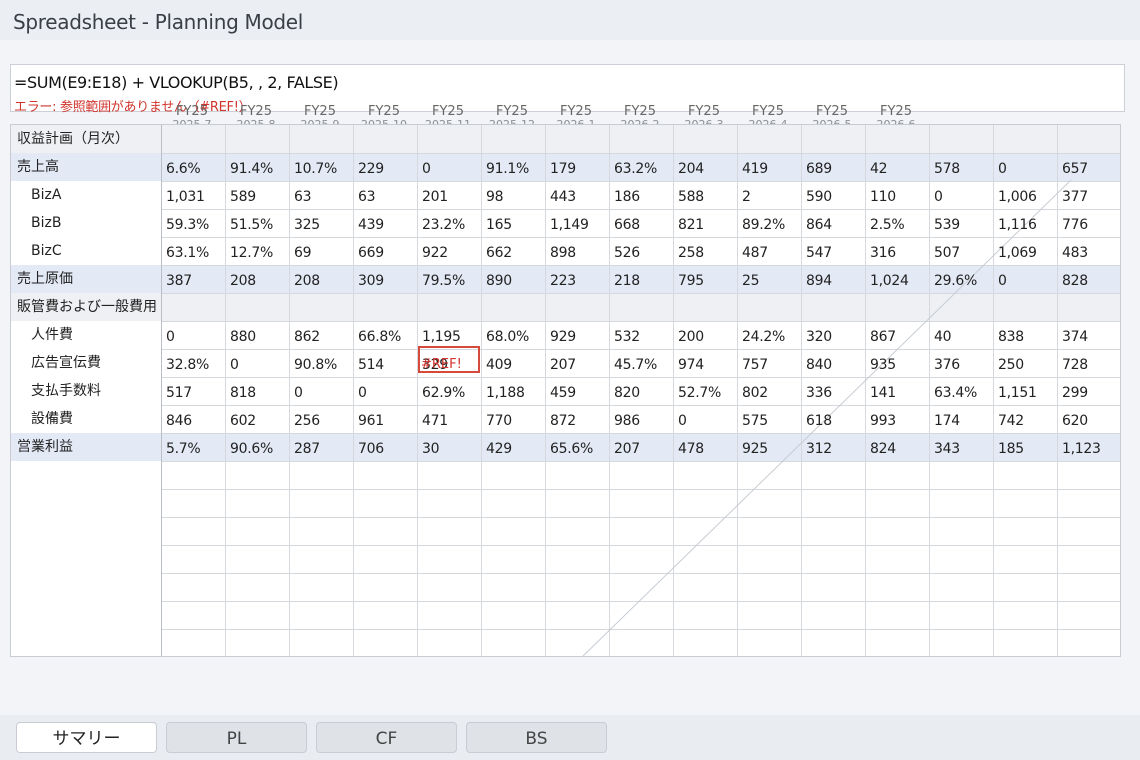 The height and width of the screenshot is (760, 1140). I want to click on table-cell: 63.1%, so click(193, 251).